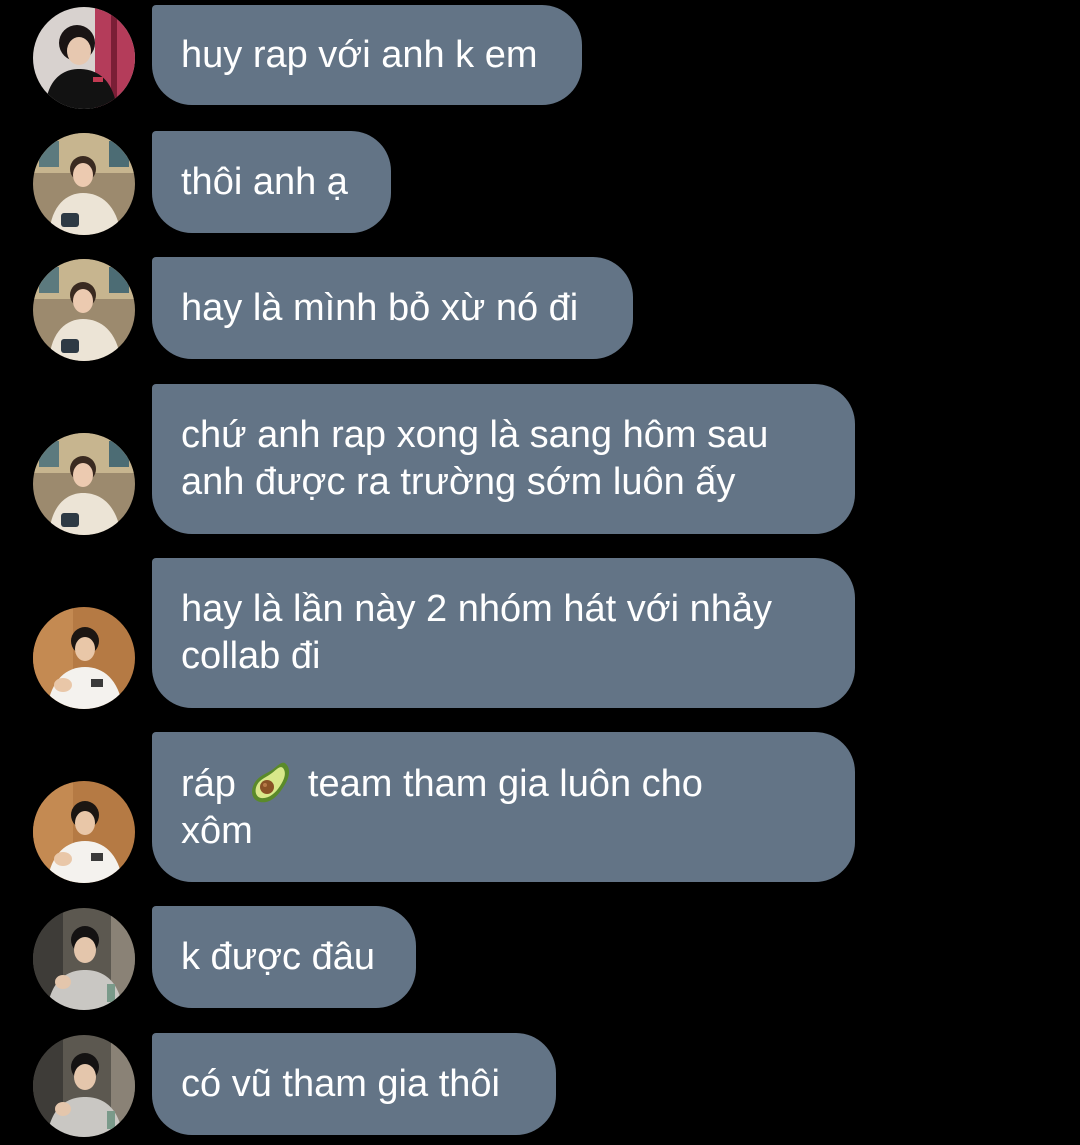 The image size is (1080, 1145). Describe the element at coordinates (380, 307) in the screenshot. I see `message-text: hay là mình bỏ xừ nó đi` at that location.